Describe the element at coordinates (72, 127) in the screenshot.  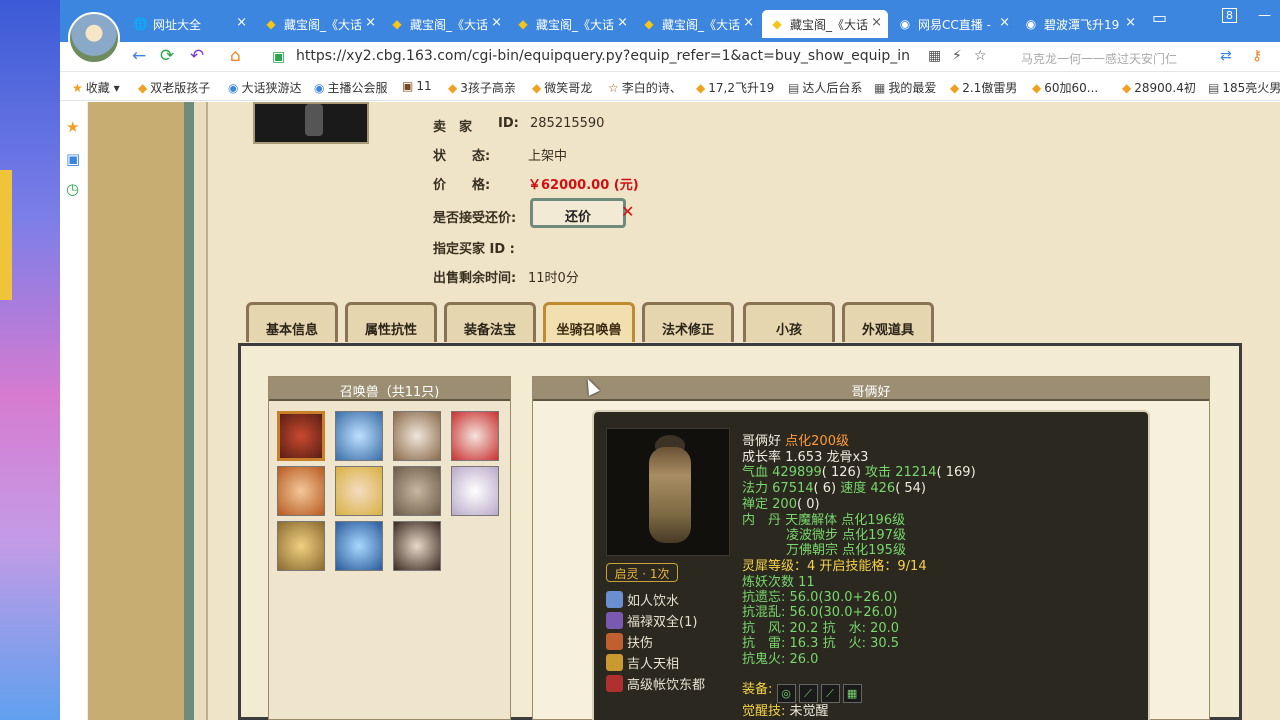
I see `favorites-icon: ★` at that location.